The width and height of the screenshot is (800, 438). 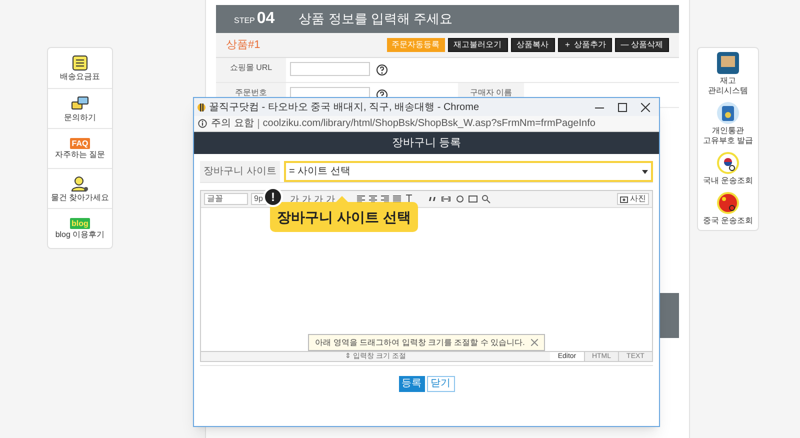 What do you see at coordinates (420, 342) in the screenshot?
I see `hint-text: 아래 영역을 드래그하여 입력창 크기를 조절할 수 있습니다.` at bounding box center [420, 342].